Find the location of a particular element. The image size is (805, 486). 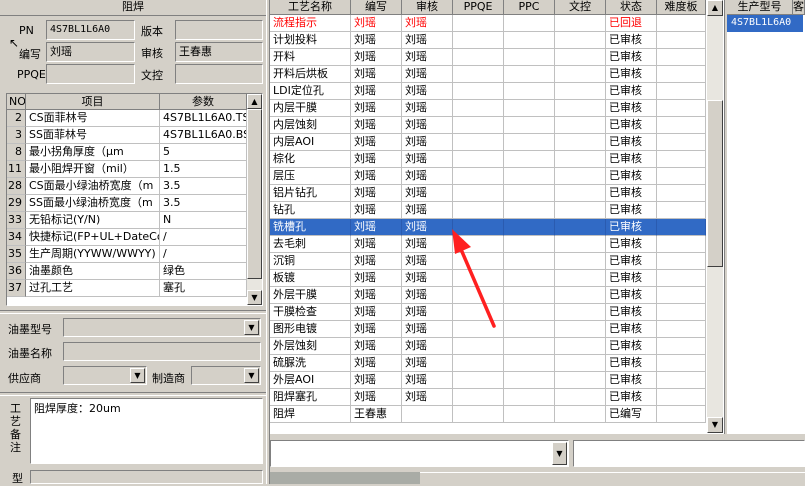

param-cell-item: 油墨颜色 is located at coordinates (93, 271).